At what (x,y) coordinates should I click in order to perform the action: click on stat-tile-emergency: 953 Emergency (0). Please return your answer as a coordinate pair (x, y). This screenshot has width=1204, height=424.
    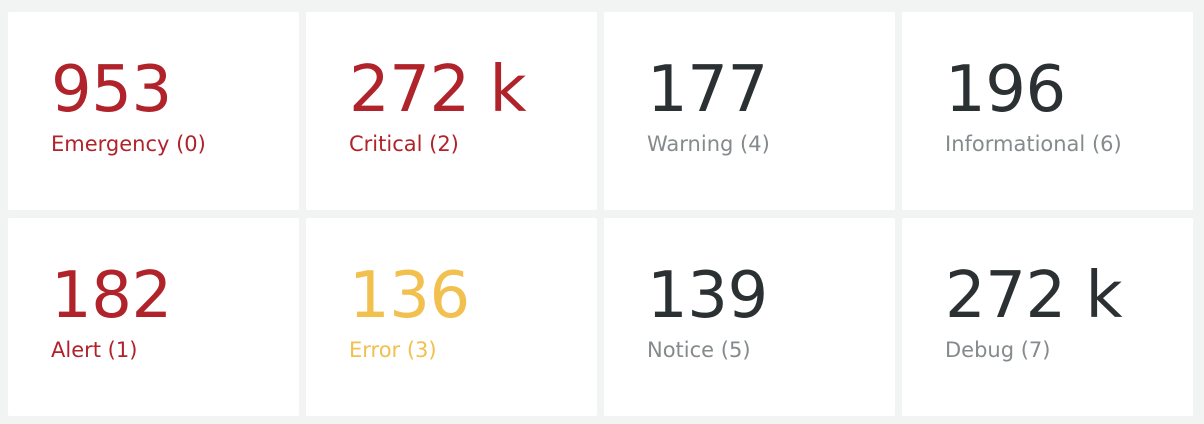
    Looking at the image, I should click on (153, 111).